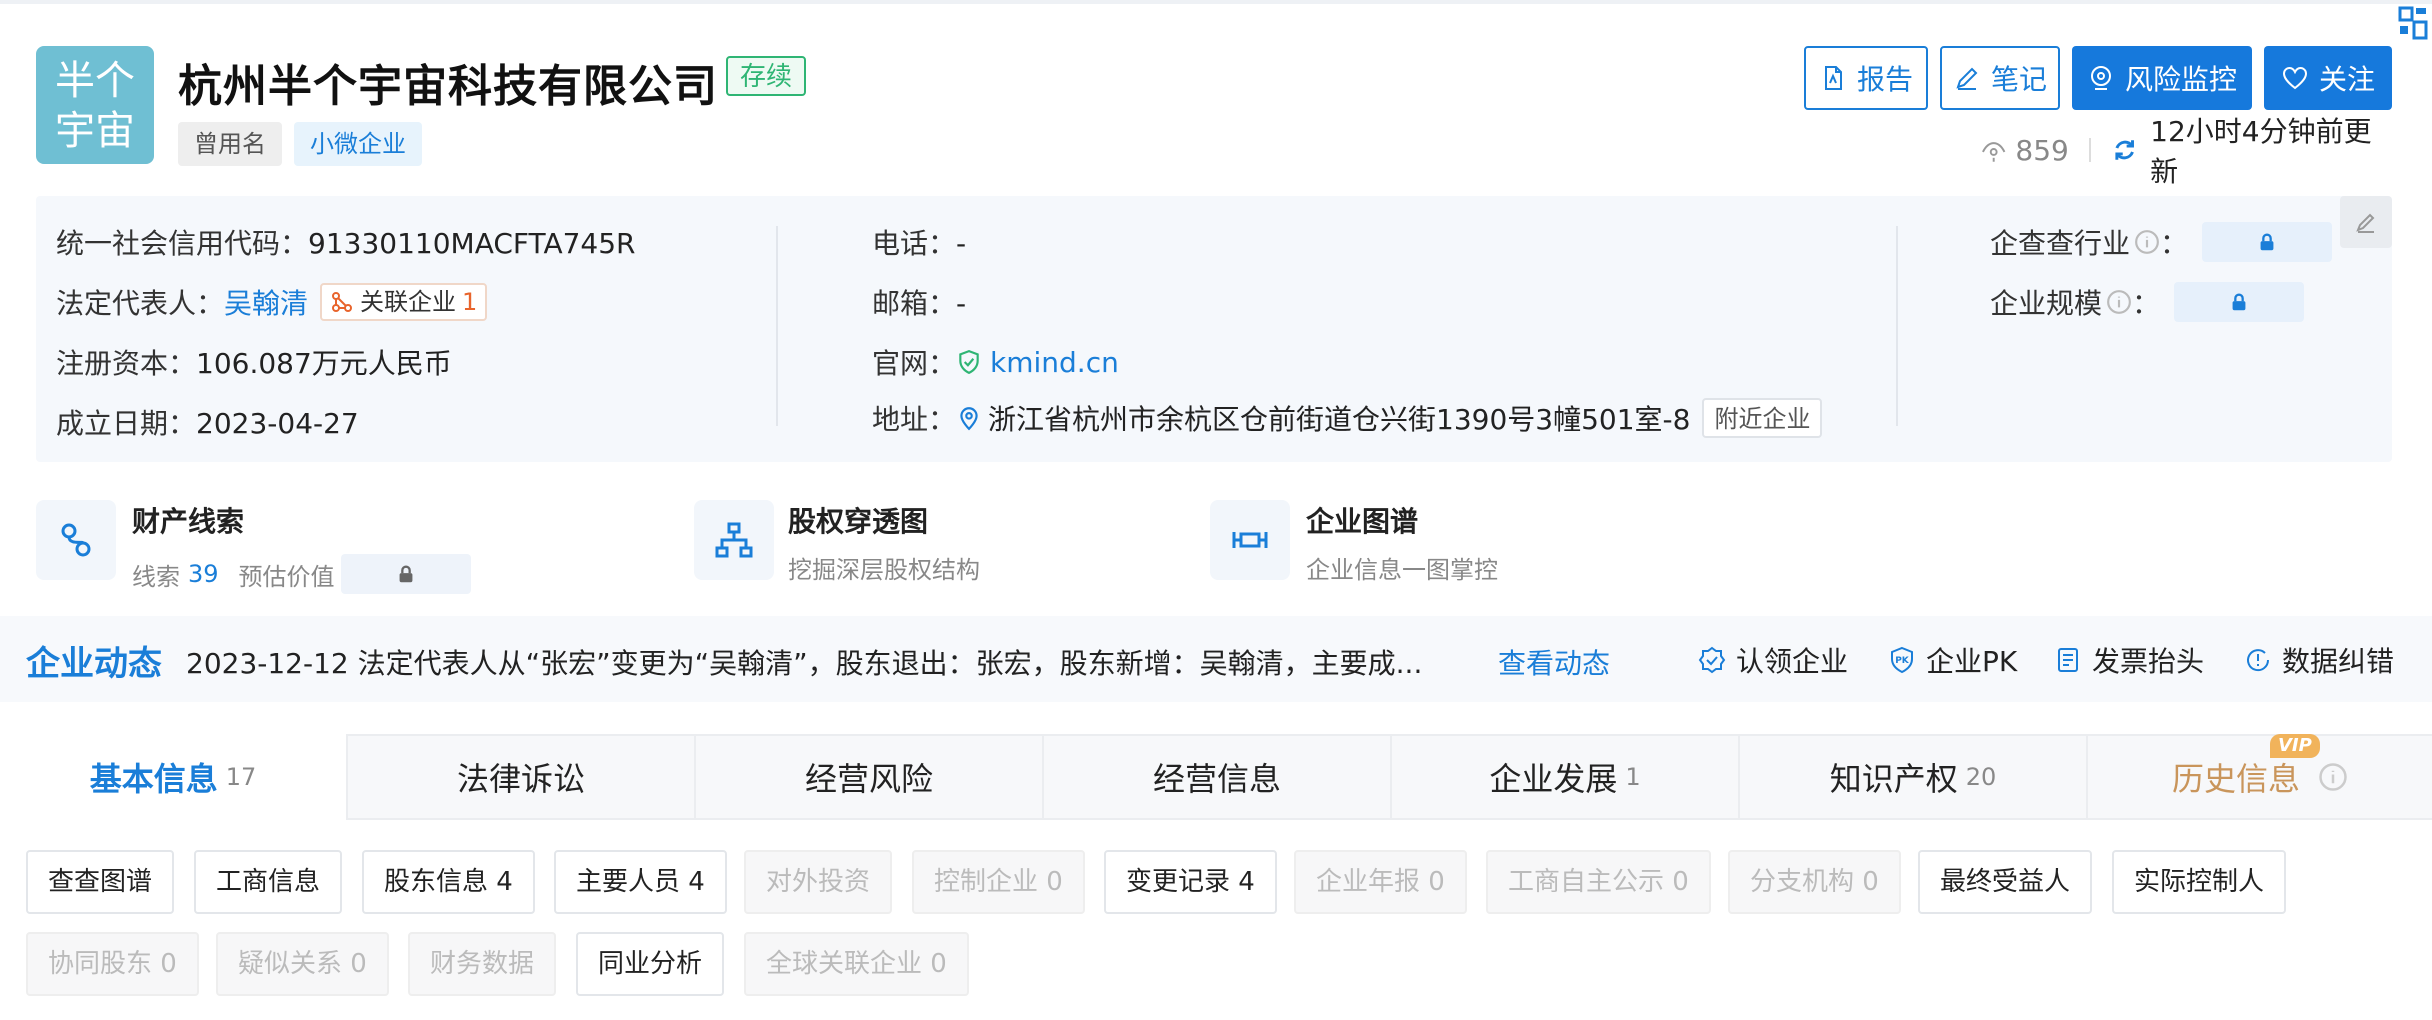 Image resolution: width=2432 pixels, height=1020 pixels. What do you see at coordinates (2319, 660) in the screenshot?
I see `data-correction-button: 数据纠错` at bounding box center [2319, 660].